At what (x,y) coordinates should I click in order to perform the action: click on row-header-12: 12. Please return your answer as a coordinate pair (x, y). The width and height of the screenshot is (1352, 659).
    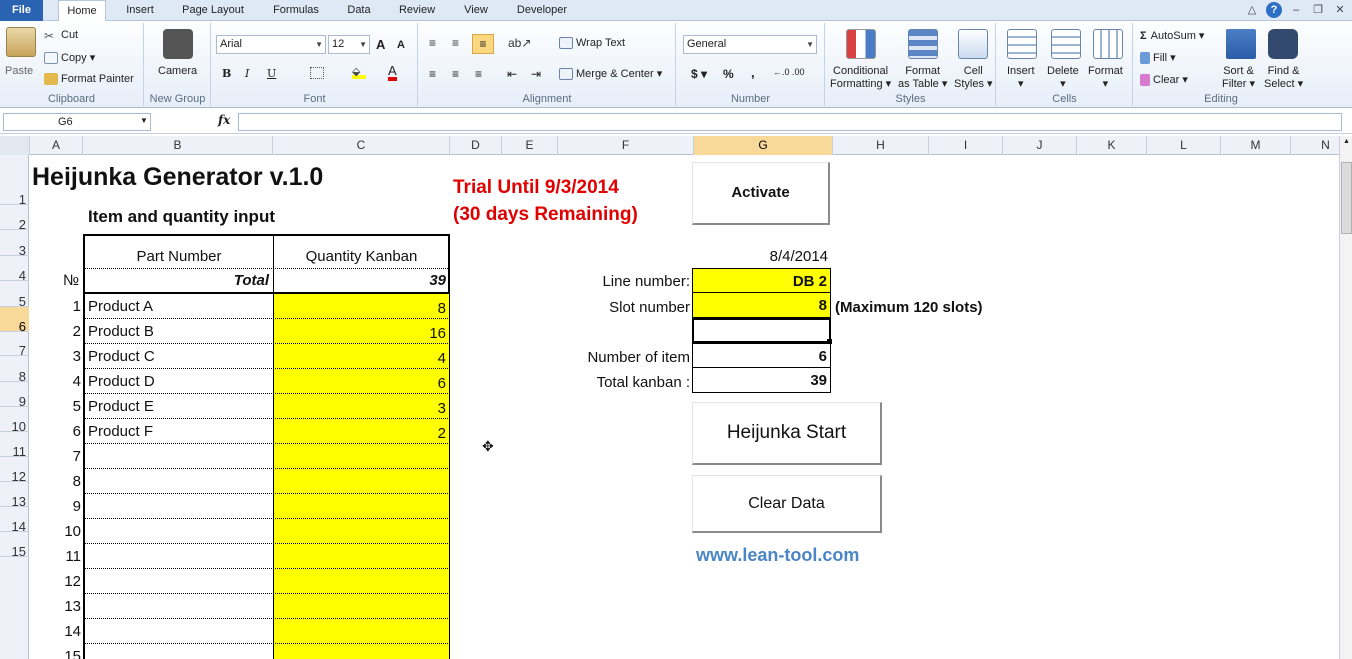
    Looking at the image, I should click on (14, 470).